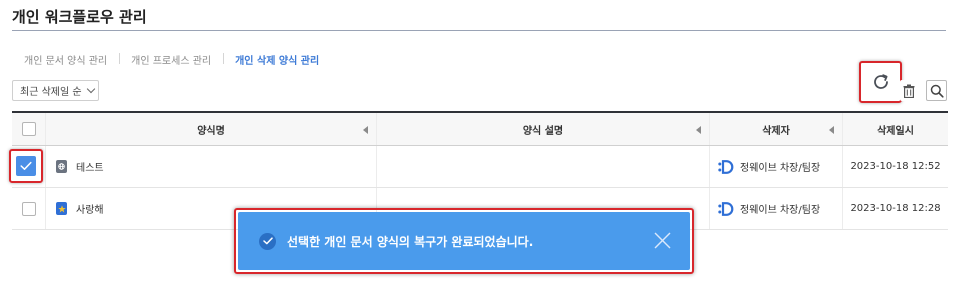  I want to click on column-header-form-description: 양식 설명, so click(543, 129).